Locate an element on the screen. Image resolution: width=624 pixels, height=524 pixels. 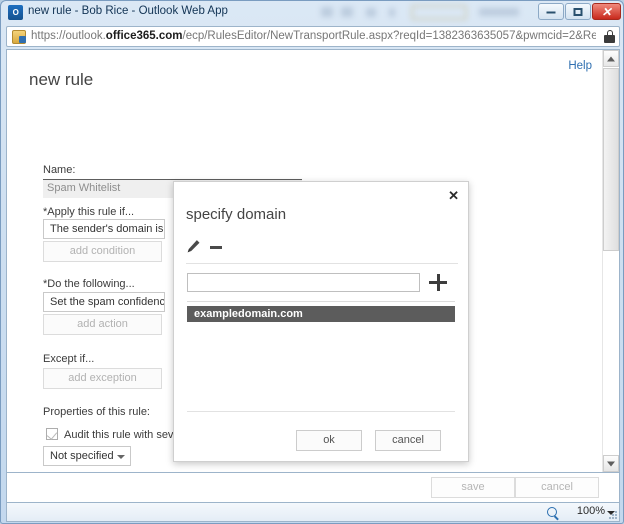
domain-list: exampledomain.com is located at coordinates (321, 353).